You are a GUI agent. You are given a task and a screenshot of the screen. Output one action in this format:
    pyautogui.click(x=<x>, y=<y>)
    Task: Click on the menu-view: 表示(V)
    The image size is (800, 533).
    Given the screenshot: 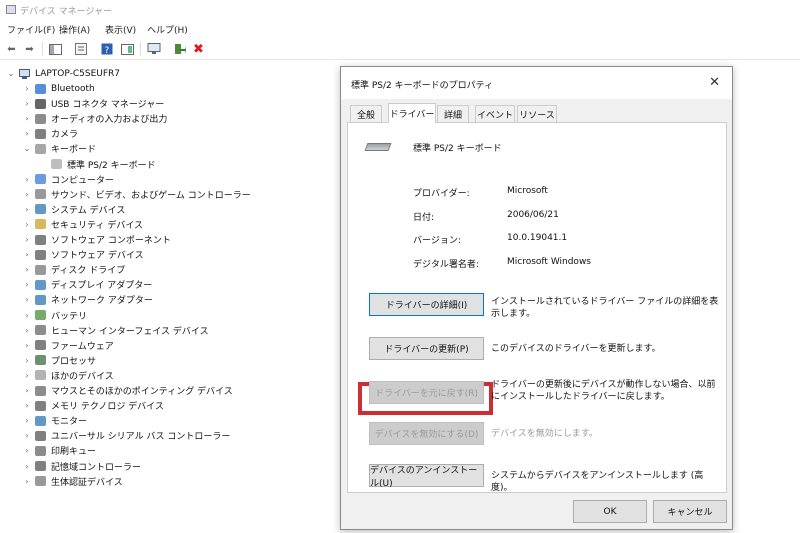 What is the action you would take?
    pyautogui.click(x=120, y=29)
    